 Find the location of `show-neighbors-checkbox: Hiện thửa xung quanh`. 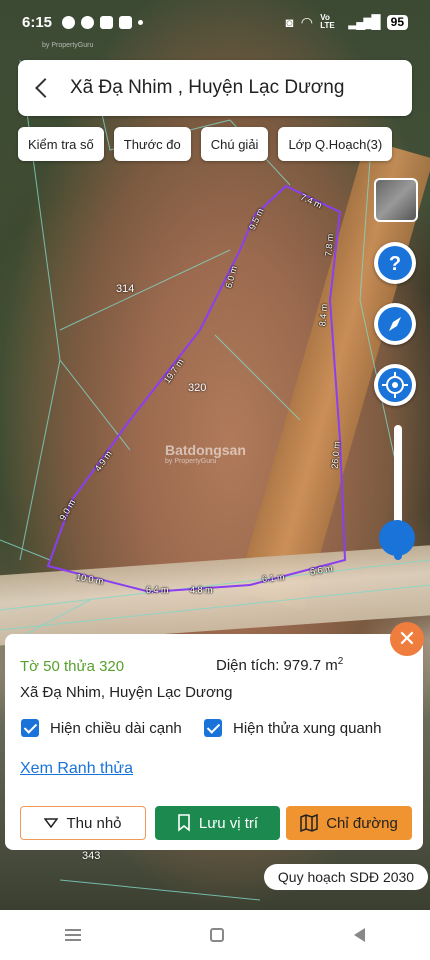

show-neighbors-checkbox: Hiện thửa xung quanh is located at coordinates (292, 728).